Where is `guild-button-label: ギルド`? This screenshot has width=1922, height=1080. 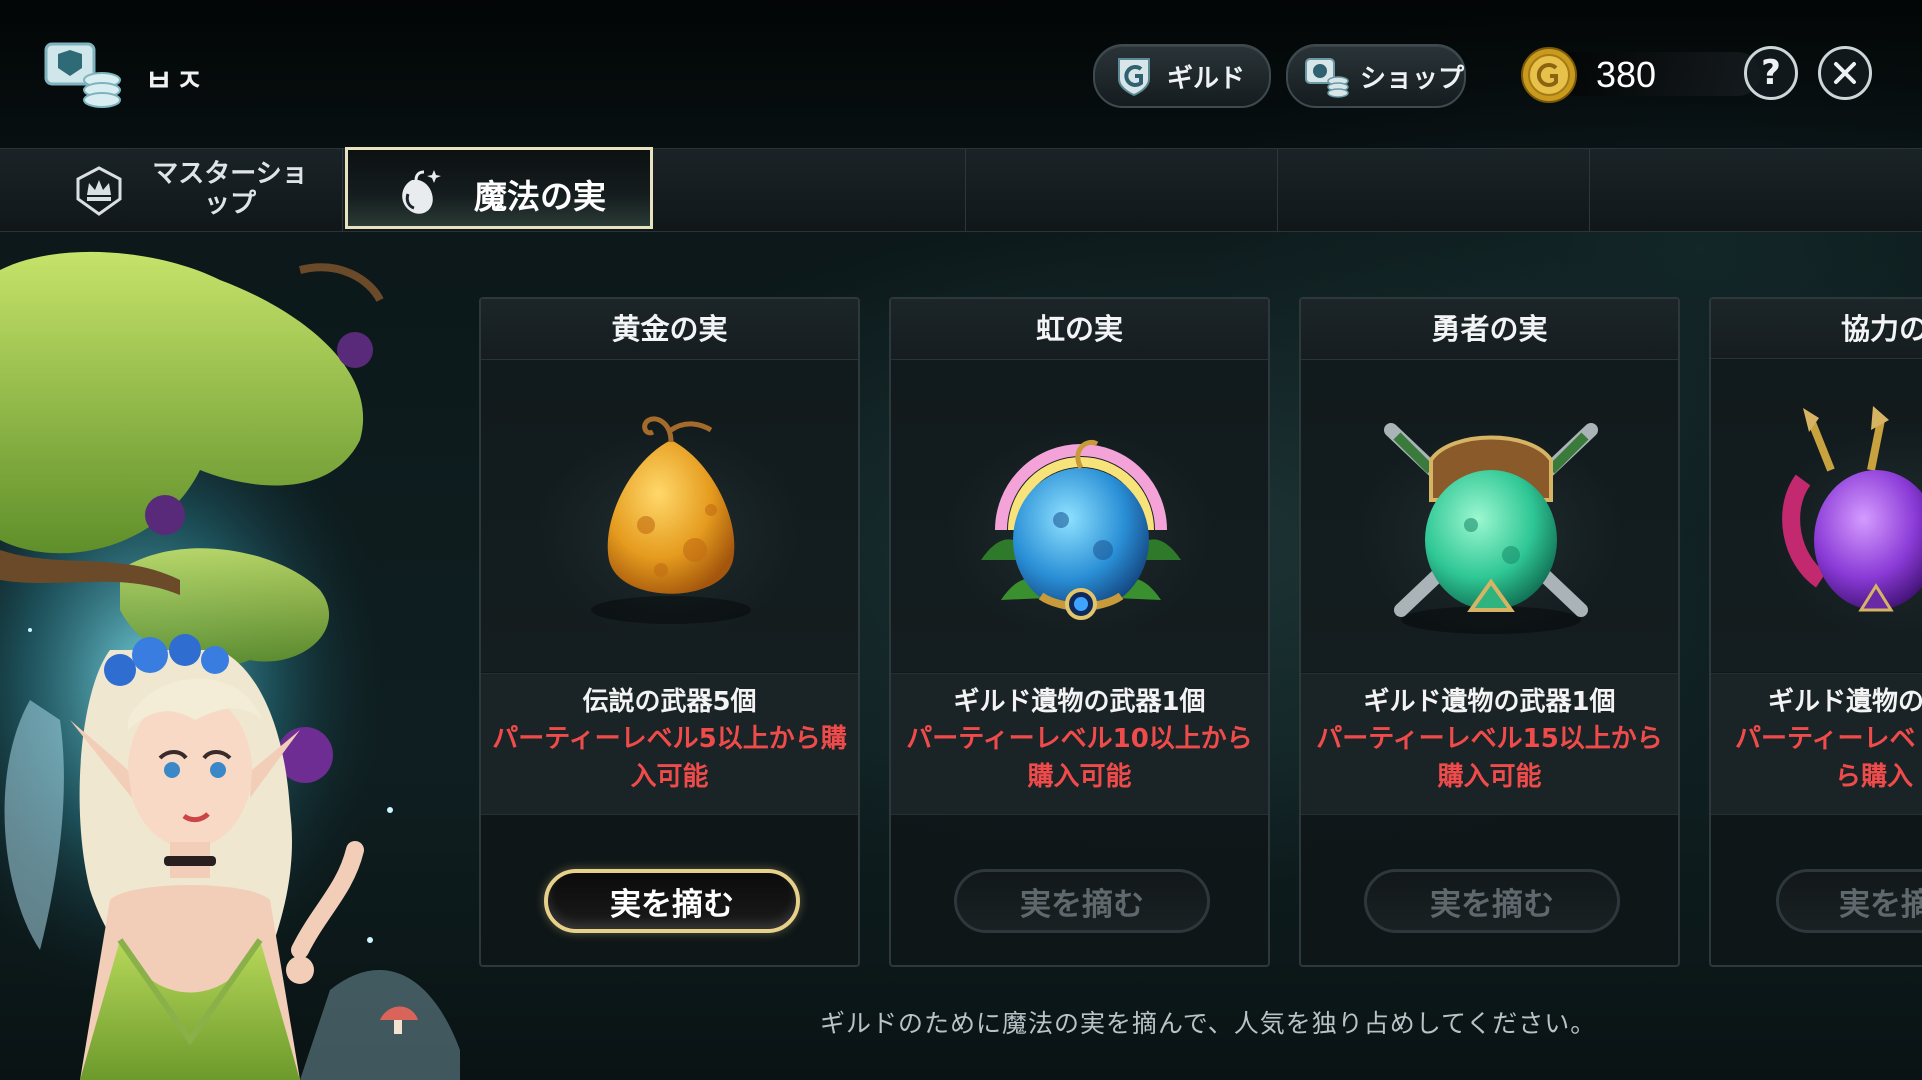 guild-button-label: ギルド is located at coordinates (1206, 78).